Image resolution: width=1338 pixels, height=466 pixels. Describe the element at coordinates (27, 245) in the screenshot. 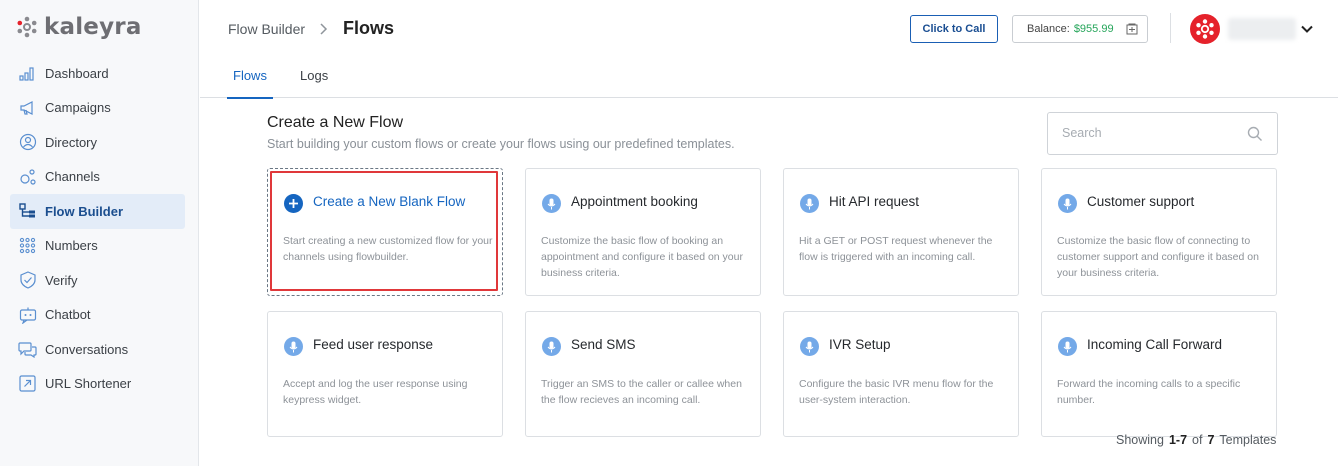

I see `dial-pad-icon` at that location.